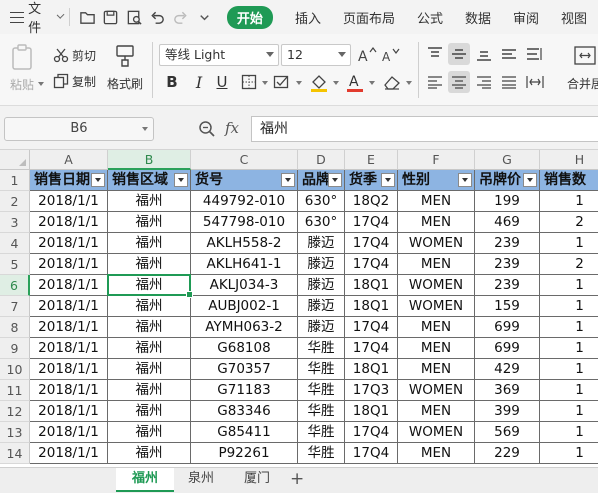 Image resolution: width=598 pixels, height=493 pixels. Describe the element at coordinates (15, 264) in the screenshot. I see `row-header-5: 5` at that location.